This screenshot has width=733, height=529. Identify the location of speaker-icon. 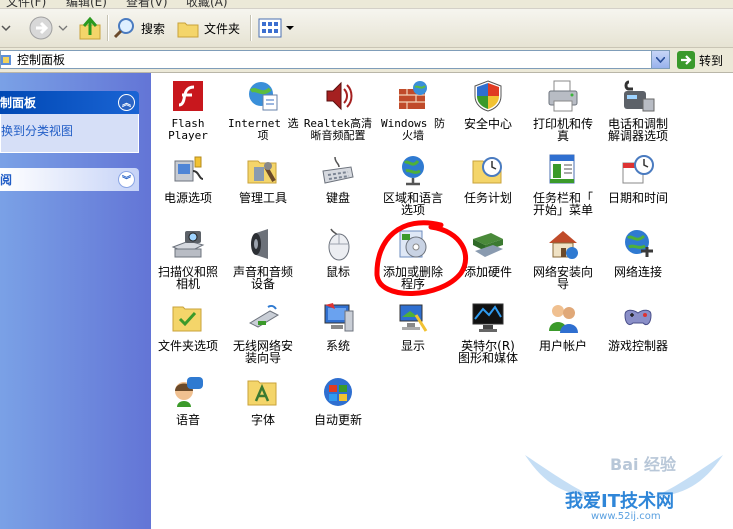
(259, 244).